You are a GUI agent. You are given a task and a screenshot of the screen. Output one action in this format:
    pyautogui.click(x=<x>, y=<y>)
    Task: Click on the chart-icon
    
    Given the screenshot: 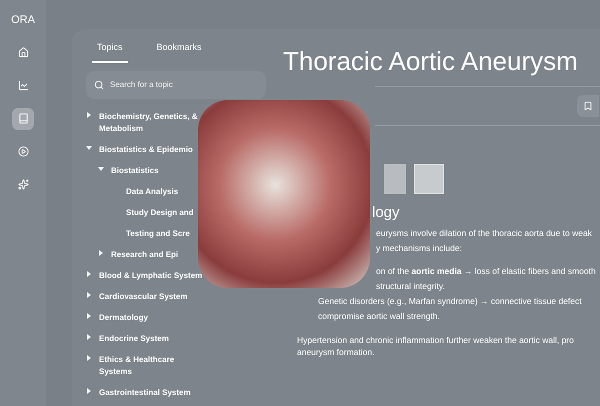 What is the action you would take?
    pyautogui.click(x=23, y=85)
    